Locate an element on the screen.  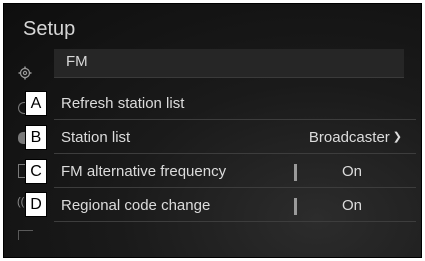
station-list-label: Station list is located at coordinates (96, 137).